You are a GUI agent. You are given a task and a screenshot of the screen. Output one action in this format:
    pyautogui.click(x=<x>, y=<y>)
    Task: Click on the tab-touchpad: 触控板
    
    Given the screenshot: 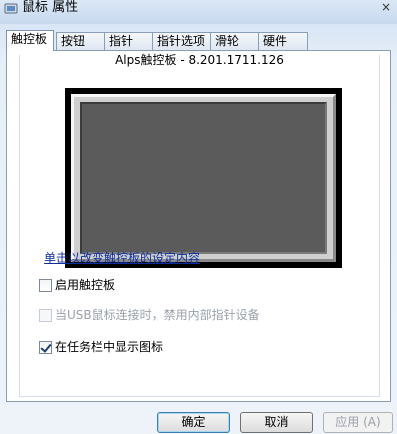 What is the action you would take?
    pyautogui.click(x=30, y=40)
    